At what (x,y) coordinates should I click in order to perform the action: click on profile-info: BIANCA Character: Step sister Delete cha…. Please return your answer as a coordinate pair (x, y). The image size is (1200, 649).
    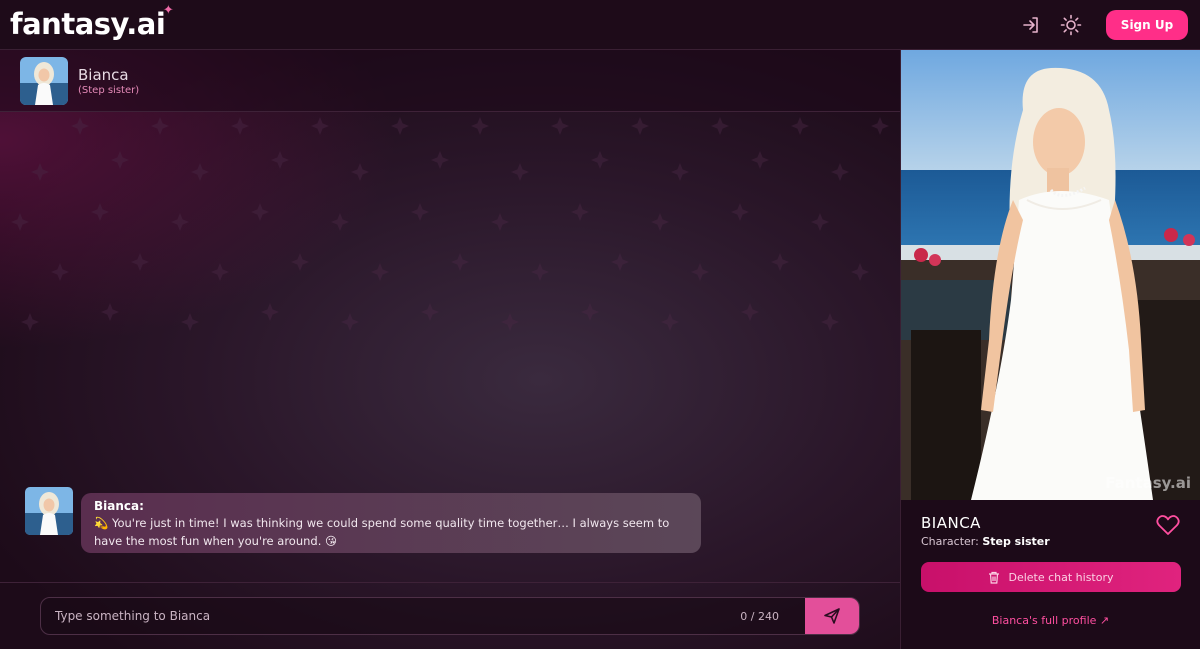
    Looking at the image, I should click on (1050, 563).